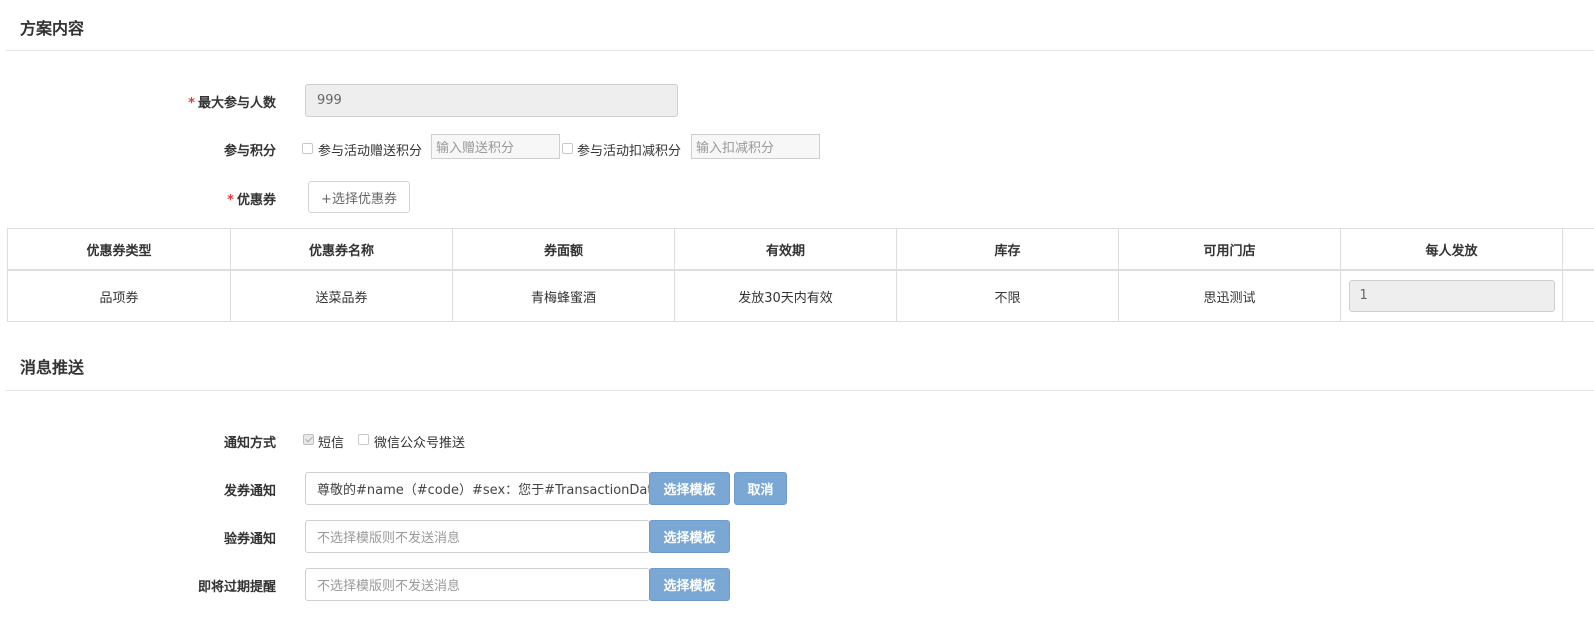 This screenshot has height=625, width=1594. I want to click on coupon-label: * 优惠券, so click(191, 198).